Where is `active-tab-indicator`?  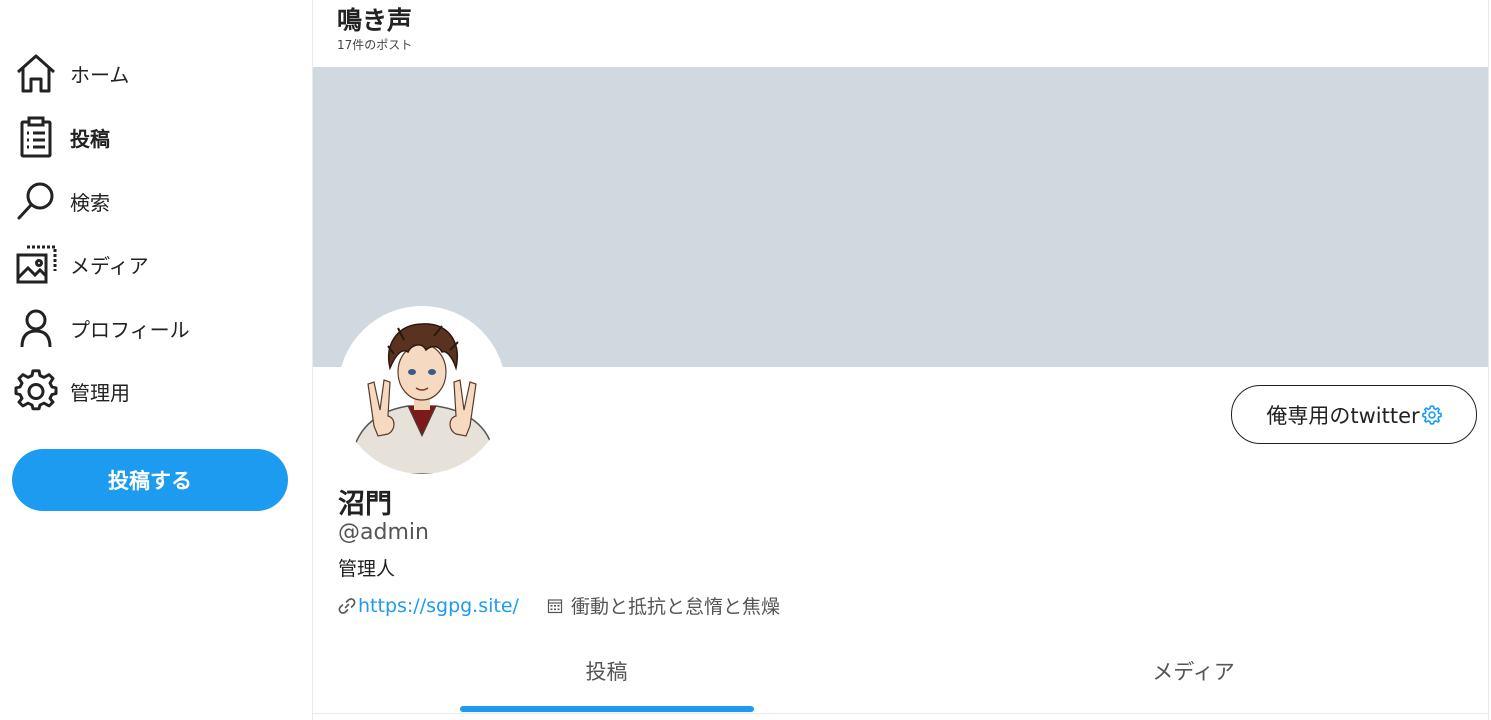 active-tab-indicator is located at coordinates (607, 709).